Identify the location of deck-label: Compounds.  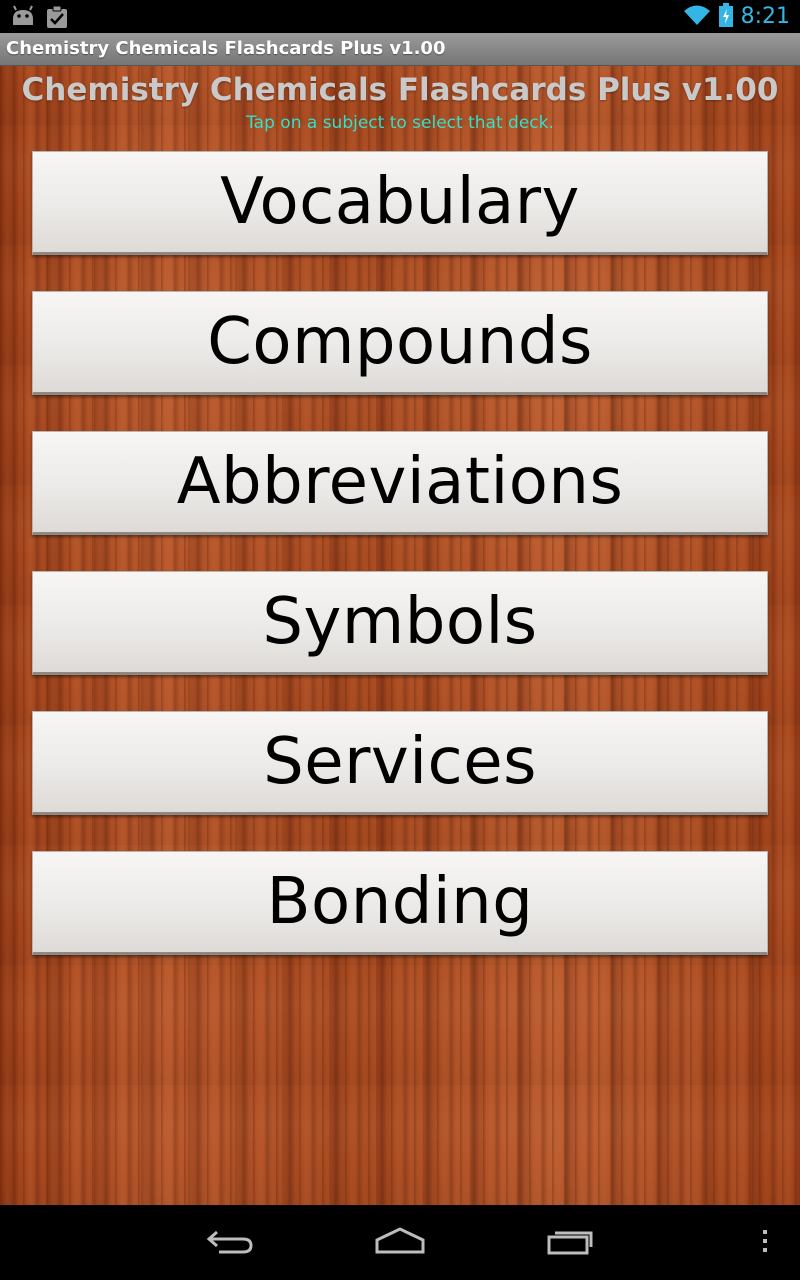
(400, 342).